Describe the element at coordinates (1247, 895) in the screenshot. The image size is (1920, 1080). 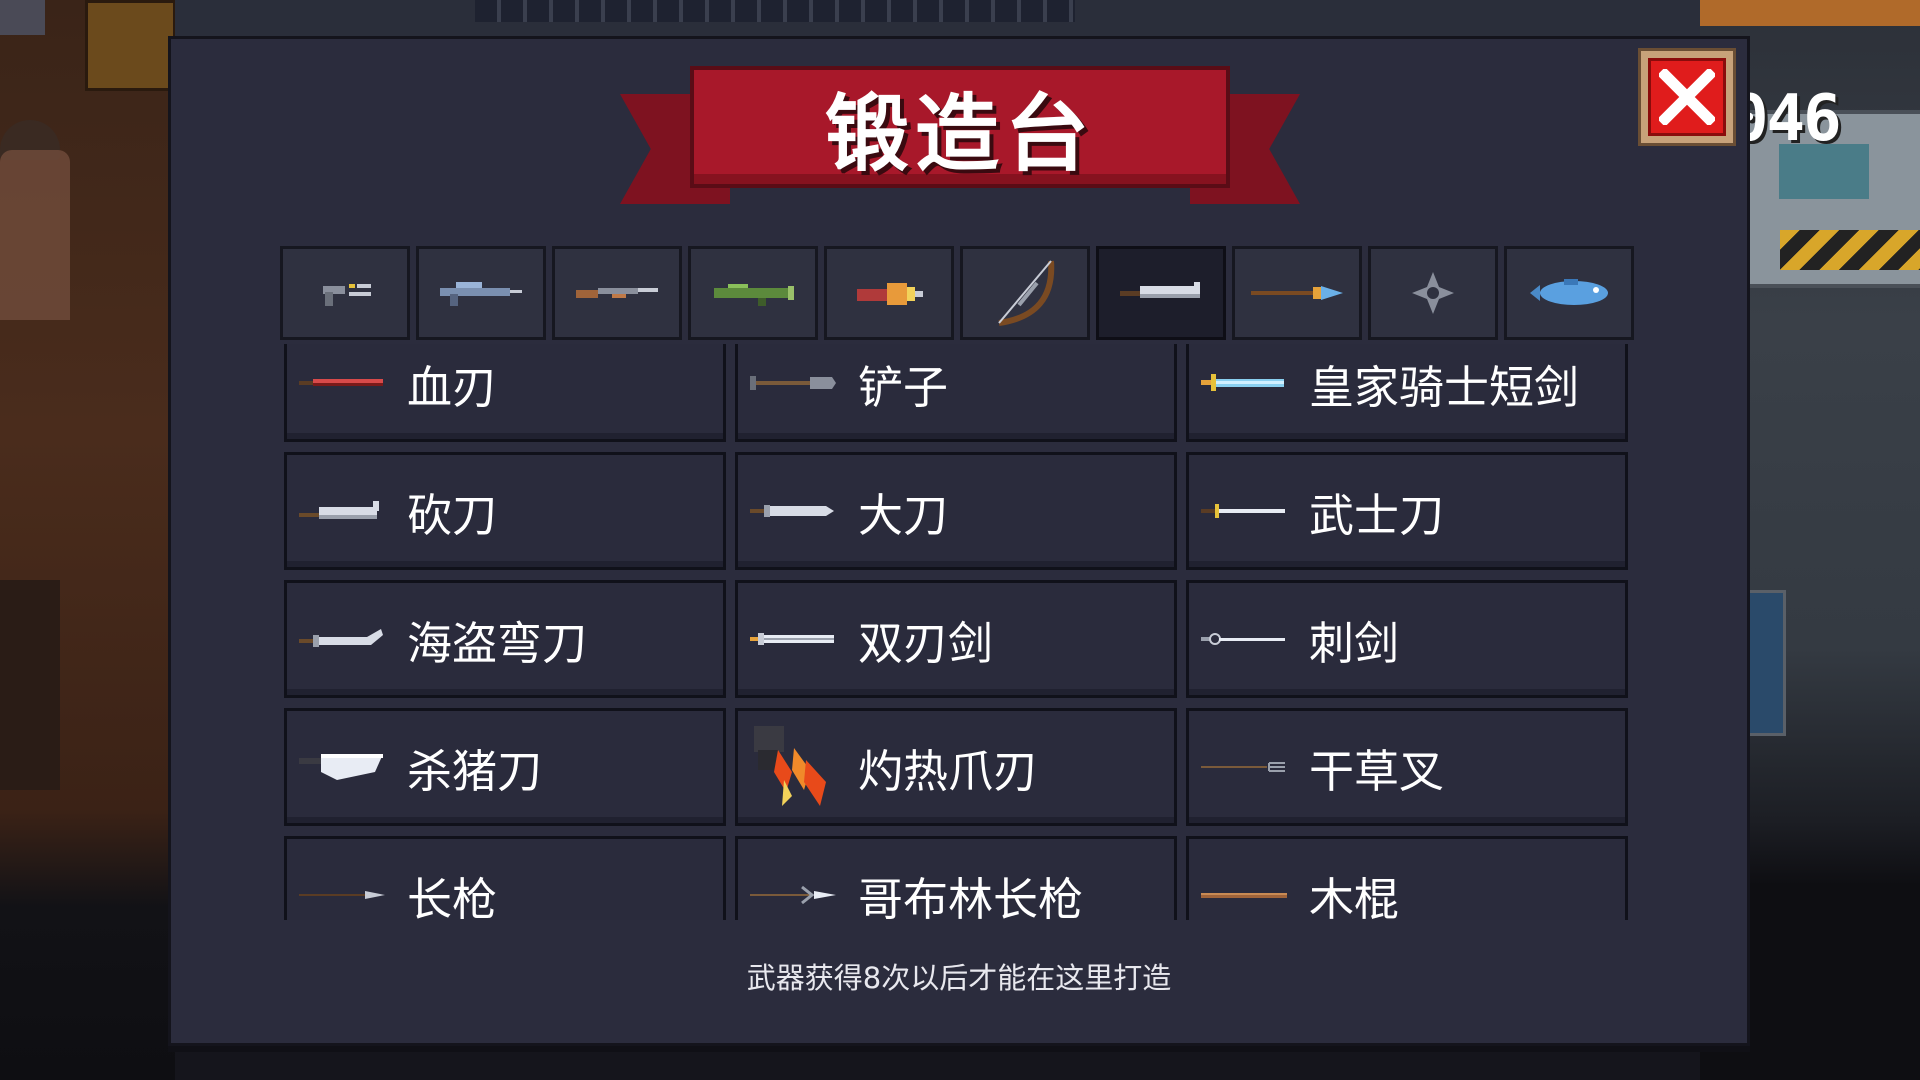
I see `wooden-stick-icon` at that location.